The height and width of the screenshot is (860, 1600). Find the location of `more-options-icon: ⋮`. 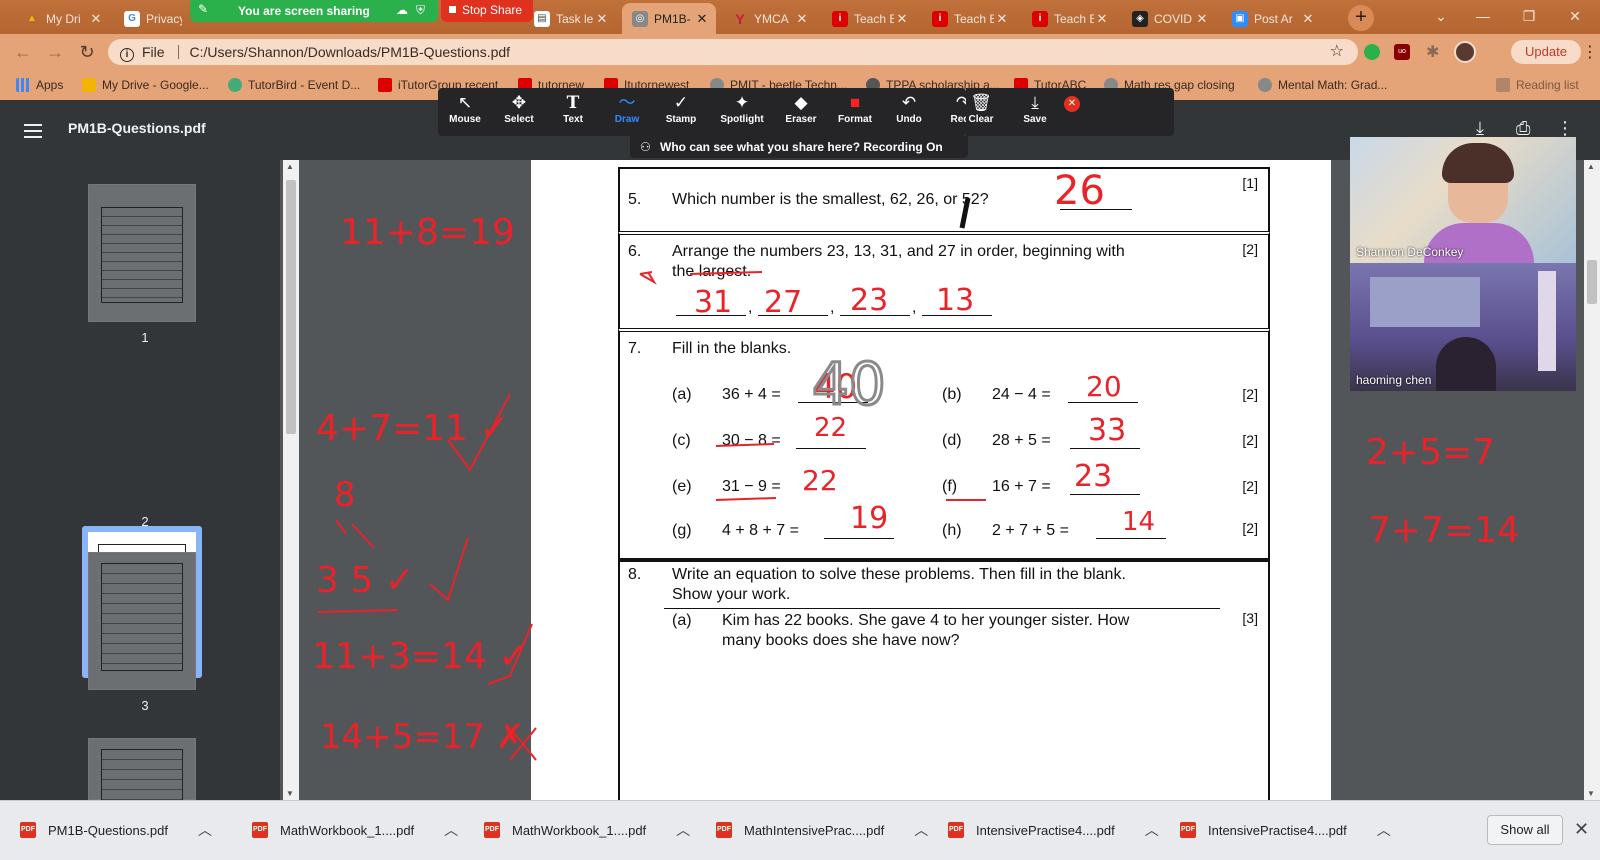

more-options-icon: ⋮ is located at coordinates (1565, 128).